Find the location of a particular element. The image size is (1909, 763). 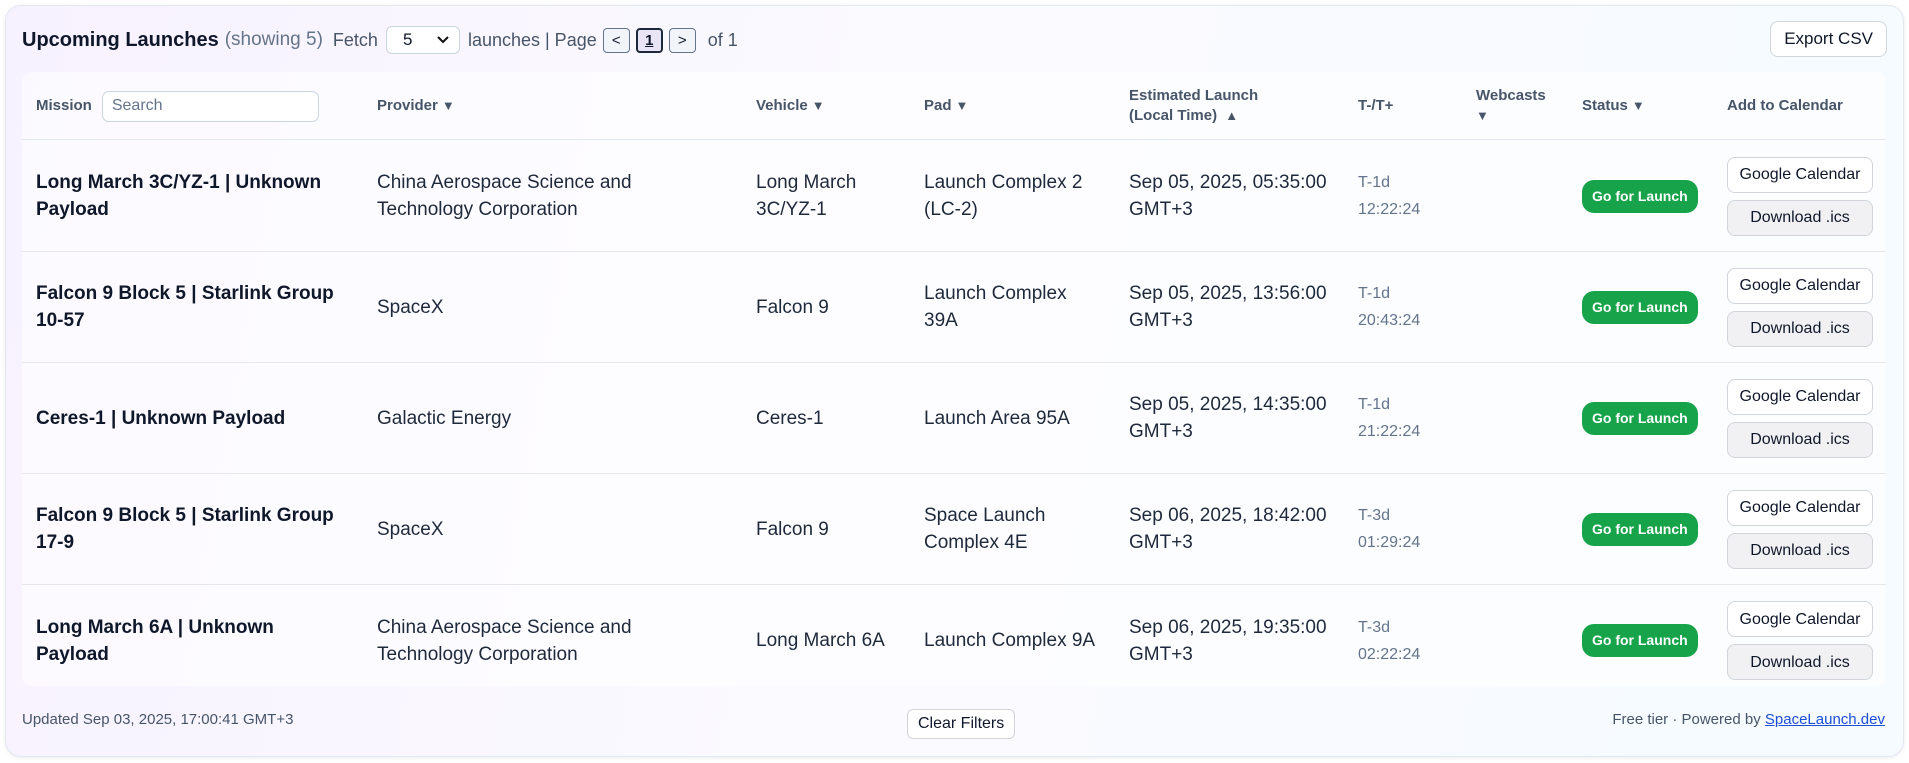

add-to-calendar-column-label: Add to Calendar is located at coordinates (1785, 105).